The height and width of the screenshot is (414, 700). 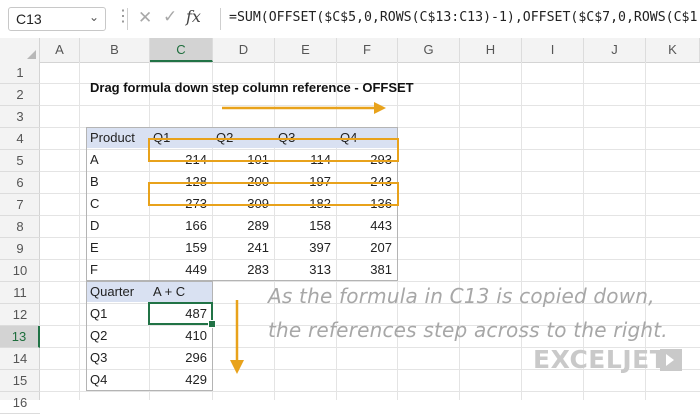 I want to click on right-arrow-icon, so click(x=304, y=108).